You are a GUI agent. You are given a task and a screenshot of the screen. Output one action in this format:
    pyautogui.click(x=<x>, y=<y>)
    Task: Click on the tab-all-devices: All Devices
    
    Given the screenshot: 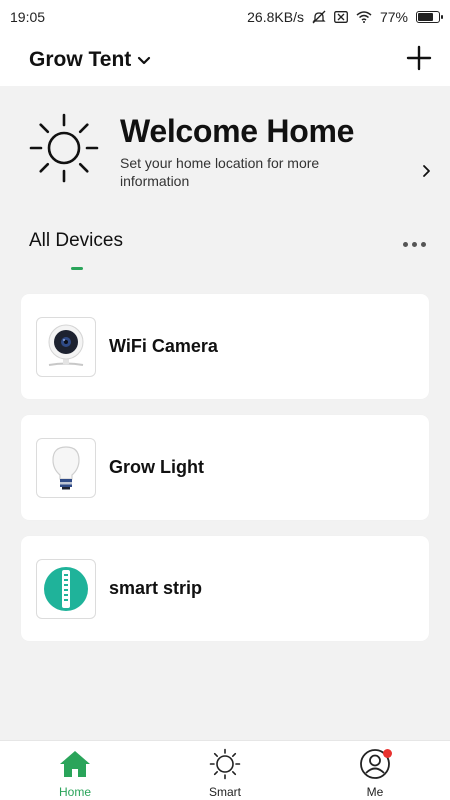 What is the action you would take?
    pyautogui.click(x=76, y=241)
    